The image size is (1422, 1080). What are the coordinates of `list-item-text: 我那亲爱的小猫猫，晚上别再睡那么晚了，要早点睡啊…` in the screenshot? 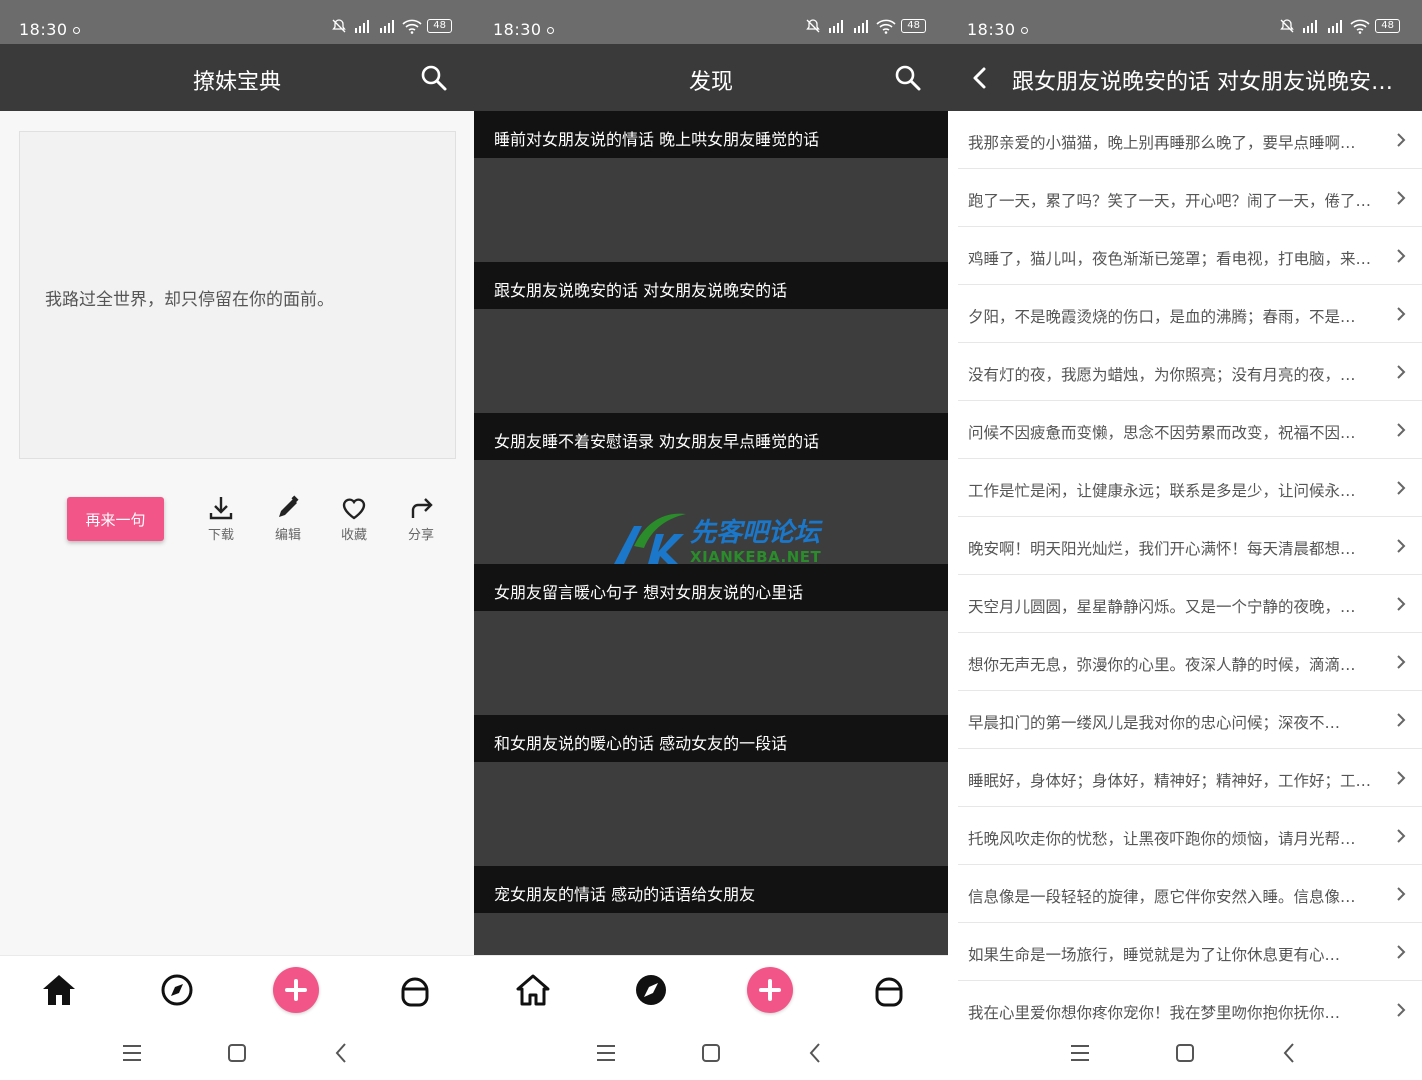 It's located at (1162, 143).